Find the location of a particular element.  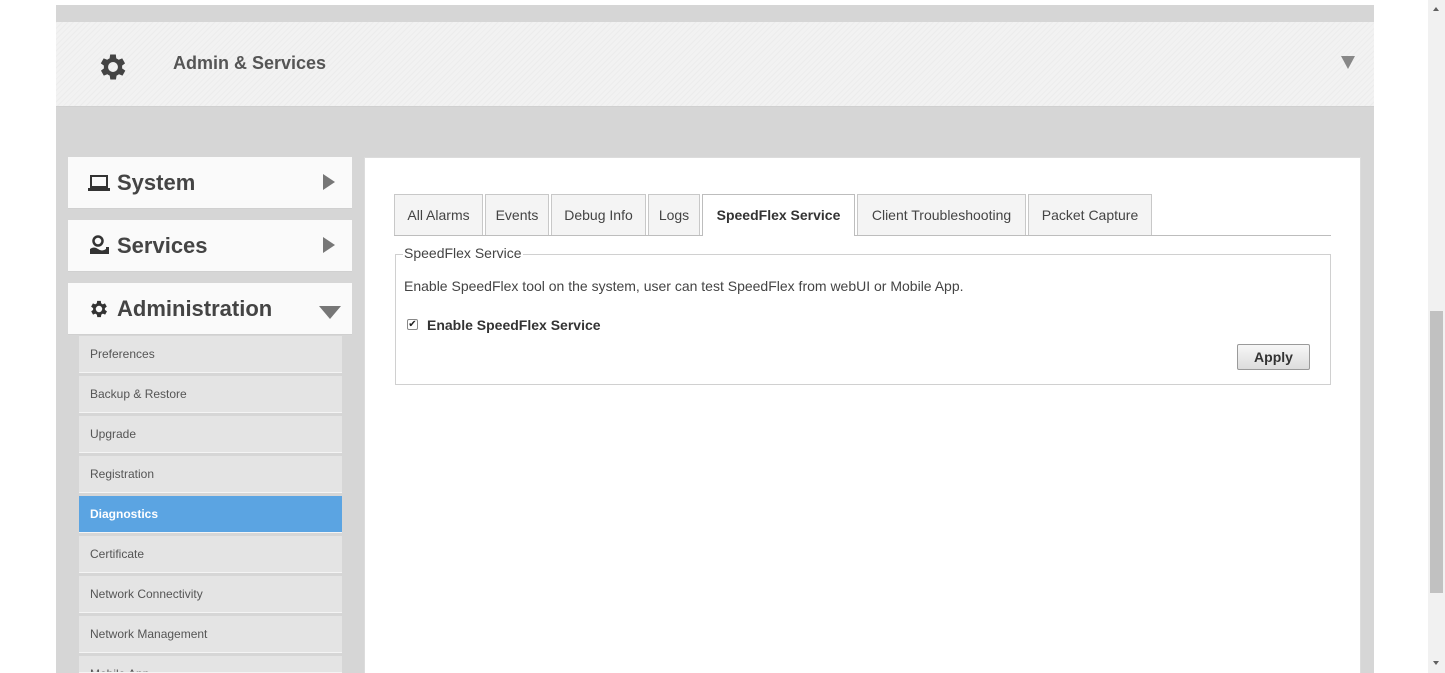

services-icon is located at coordinates (99, 244).